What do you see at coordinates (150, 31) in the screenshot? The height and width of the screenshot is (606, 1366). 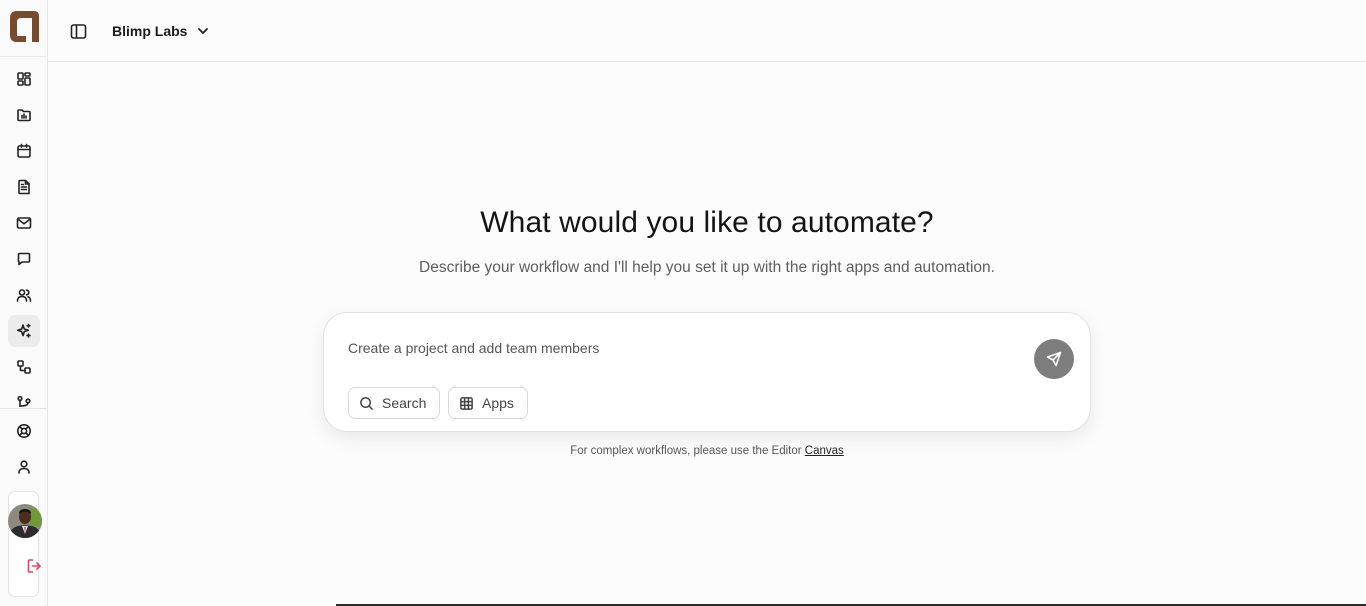 I see `workspace-name: Blimp Labs` at bounding box center [150, 31].